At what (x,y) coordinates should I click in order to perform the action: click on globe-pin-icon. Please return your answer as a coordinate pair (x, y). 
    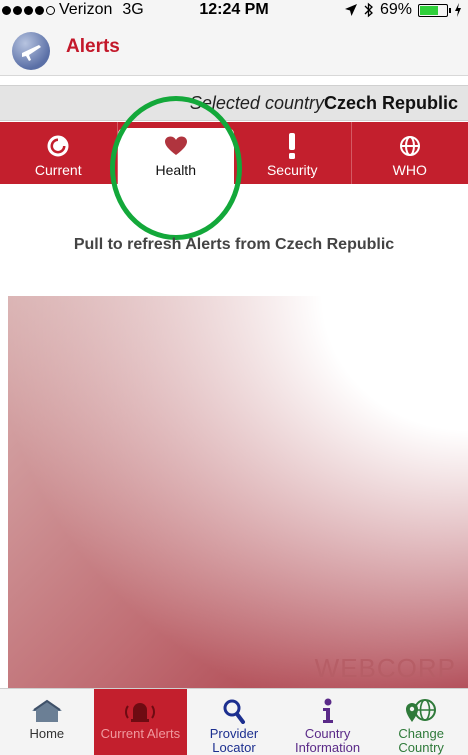
    Looking at the image, I should click on (421, 711).